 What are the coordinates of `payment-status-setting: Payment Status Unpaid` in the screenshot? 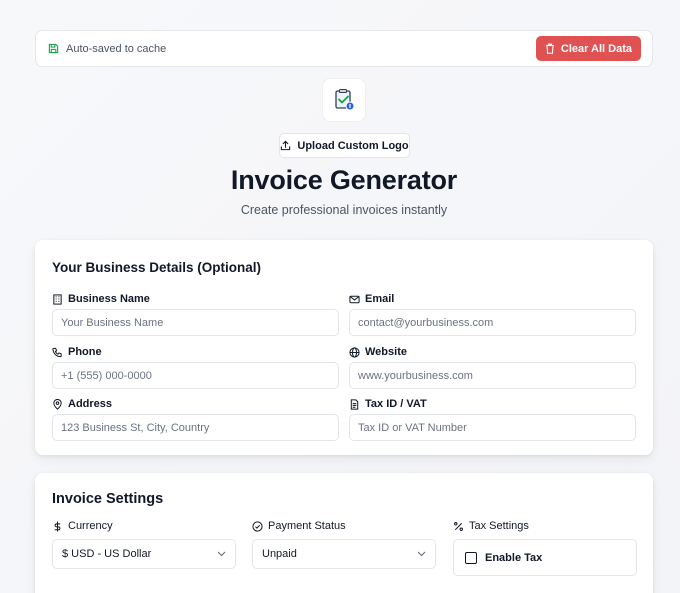 It's located at (344, 544).